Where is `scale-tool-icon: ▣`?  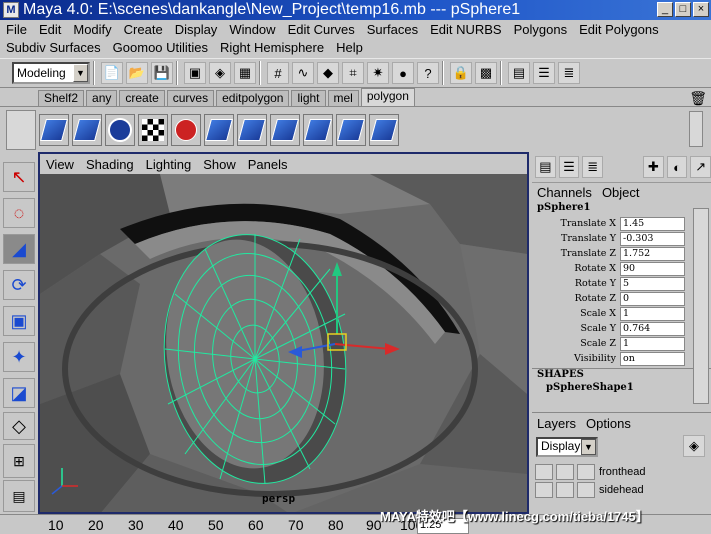
scale-tool-icon: ▣ is located at coordinates (19, 321).